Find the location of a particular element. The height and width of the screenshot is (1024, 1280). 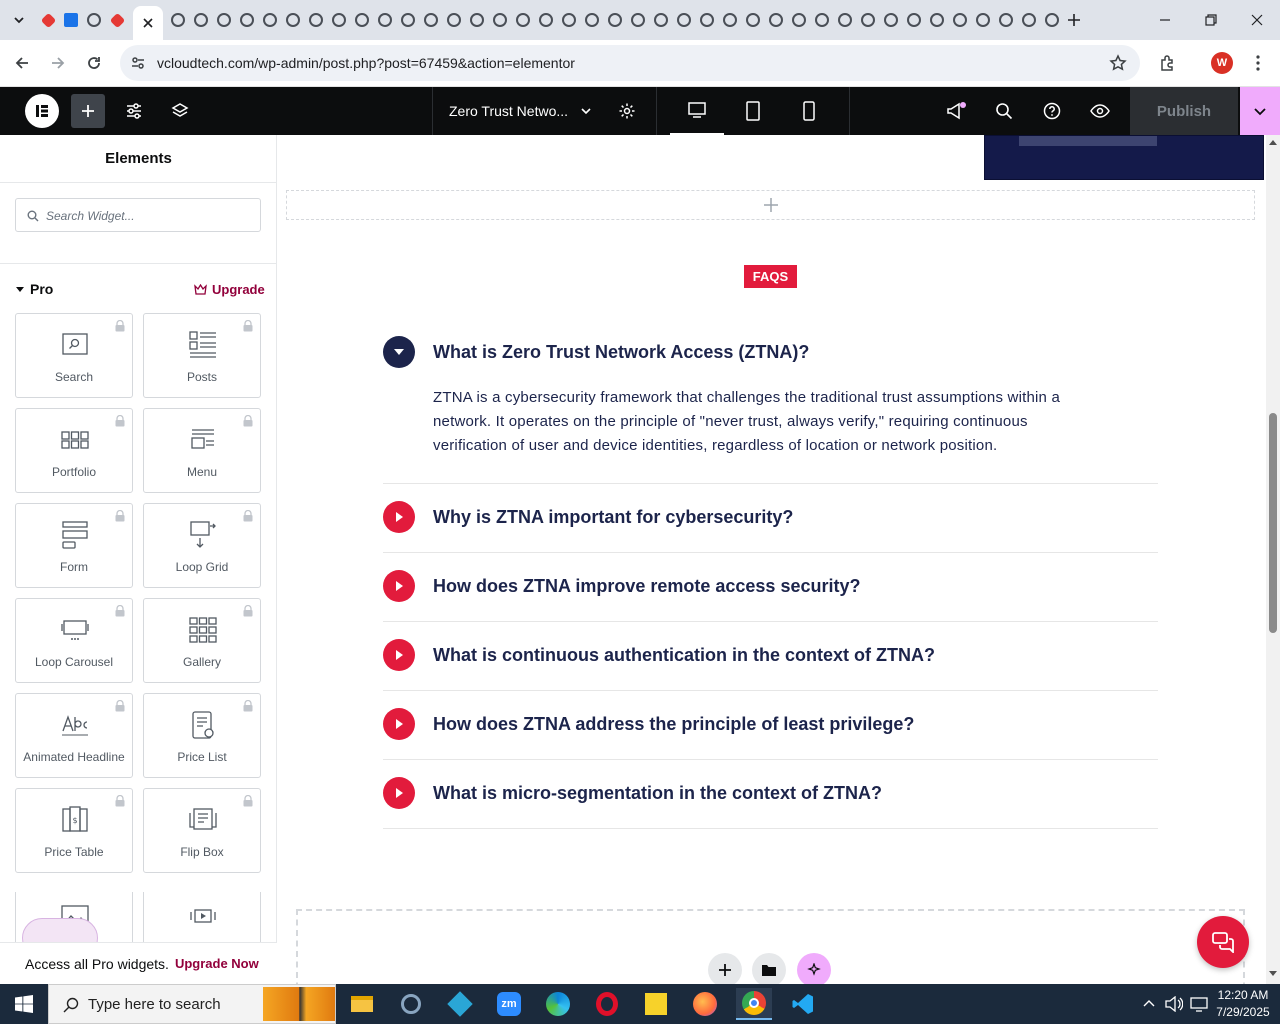

add-element-button is located at coordinates (88, 111).